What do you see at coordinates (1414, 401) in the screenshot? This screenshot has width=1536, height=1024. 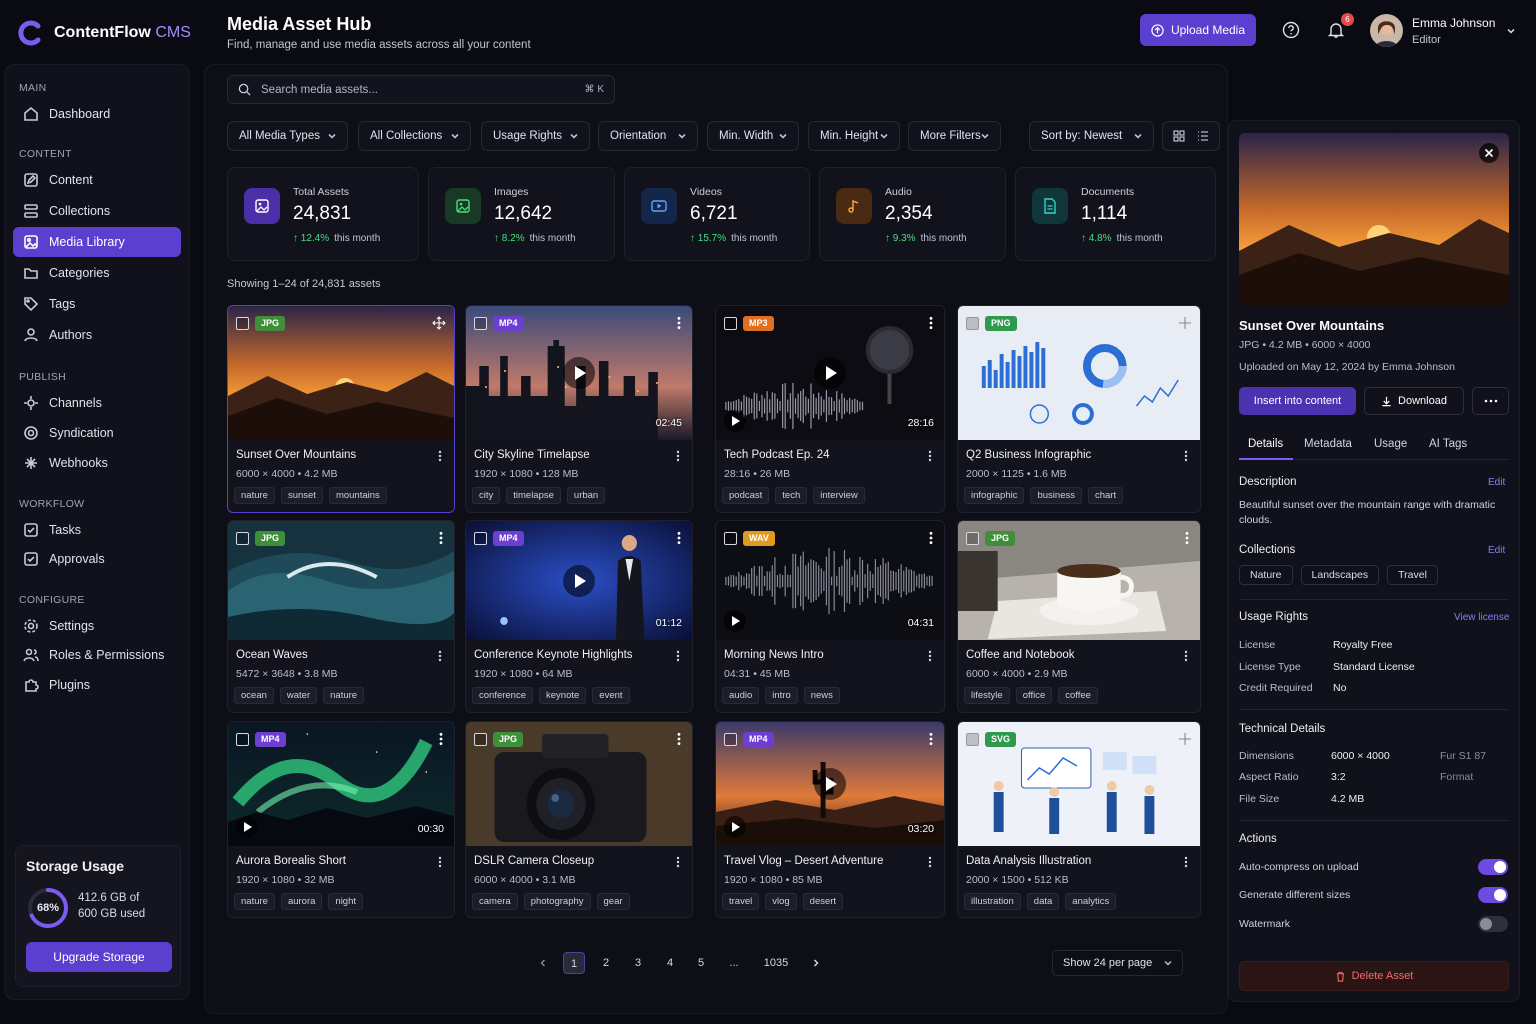 I see `download-button: Download` at bounding box center [1414, 401].